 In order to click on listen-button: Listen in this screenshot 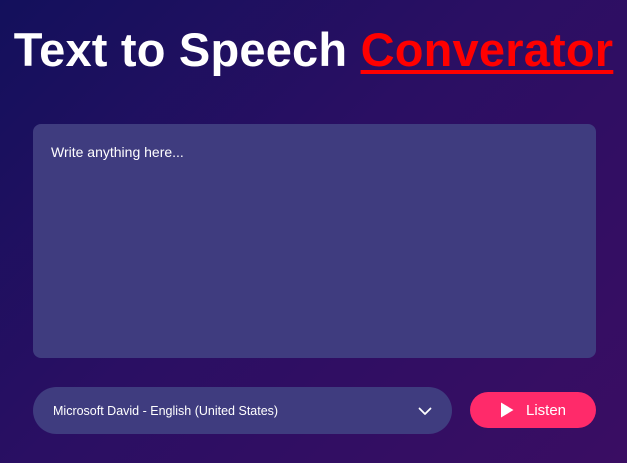, I will do `click(533, 410)`.